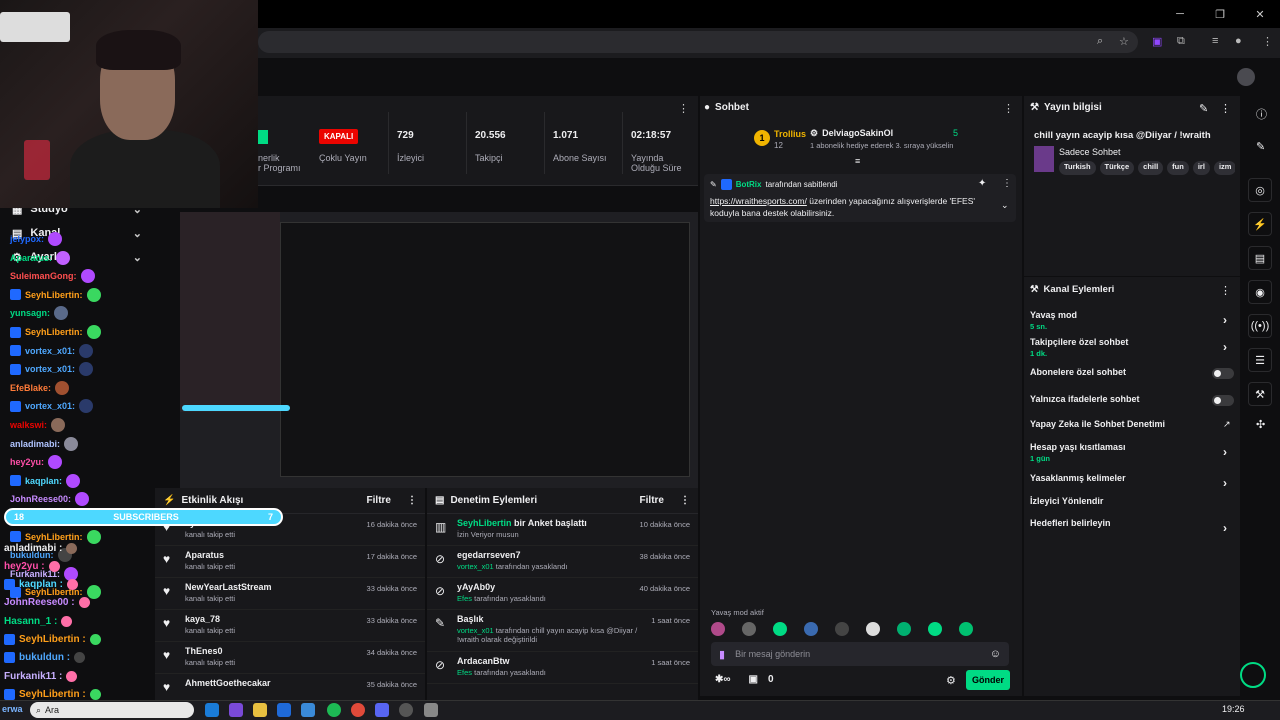 This screenshot has width=1280, height=720. What do you see at coordinates (1260, 394) in the screenshot?
I see `rail-button-tools: ⚒` at bounding box center [1260, 394].